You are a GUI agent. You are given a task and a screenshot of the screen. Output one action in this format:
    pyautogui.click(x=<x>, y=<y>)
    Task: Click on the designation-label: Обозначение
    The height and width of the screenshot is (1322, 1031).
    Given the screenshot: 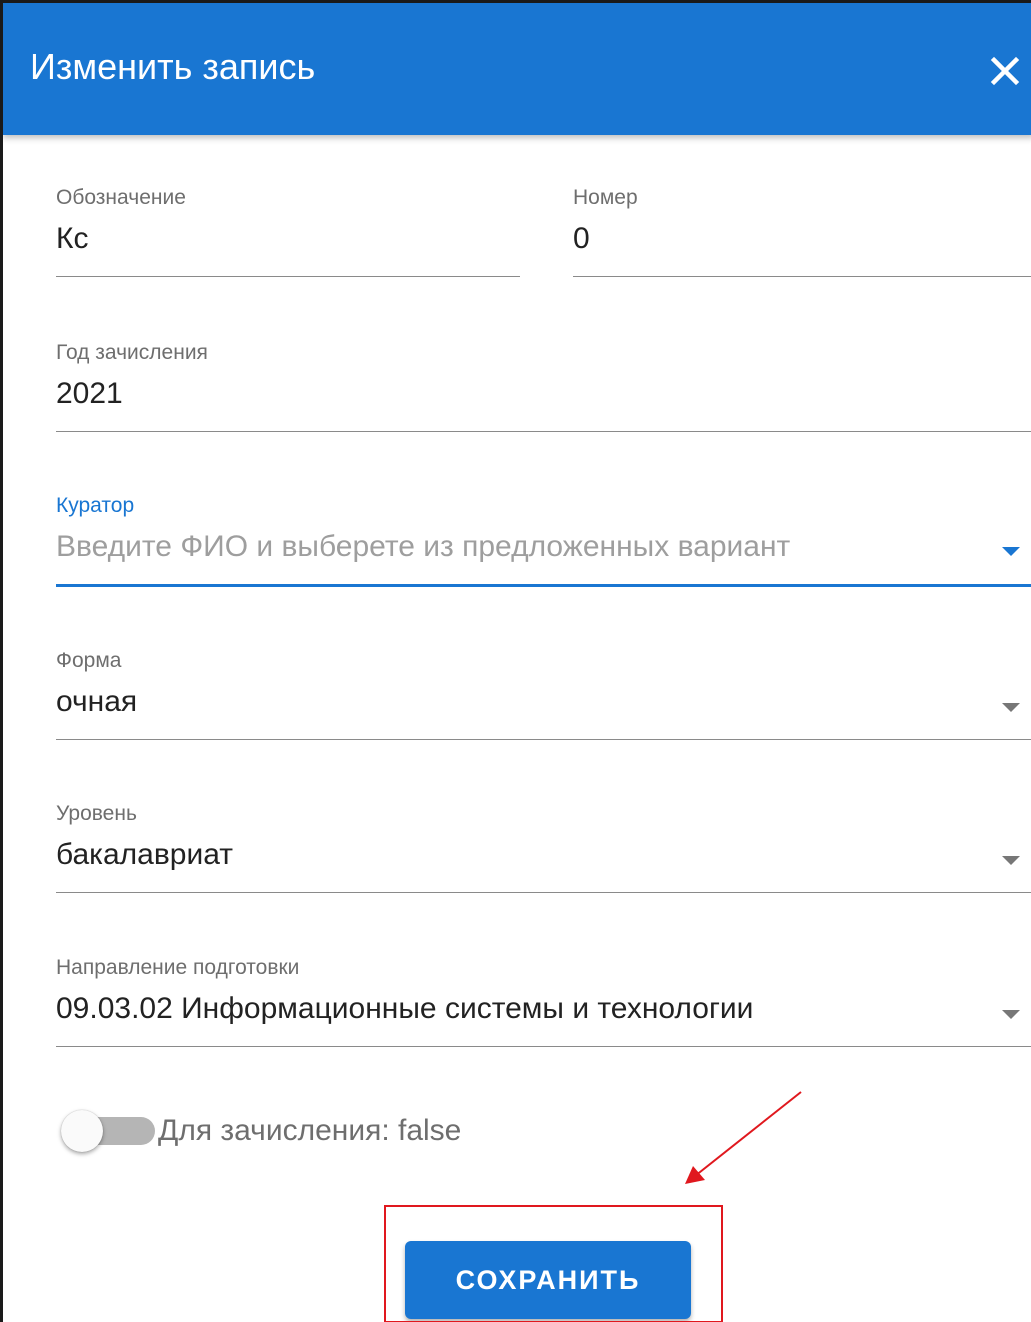 What is the action you would take?
    pyautogui.click(x=121, y=197)
    